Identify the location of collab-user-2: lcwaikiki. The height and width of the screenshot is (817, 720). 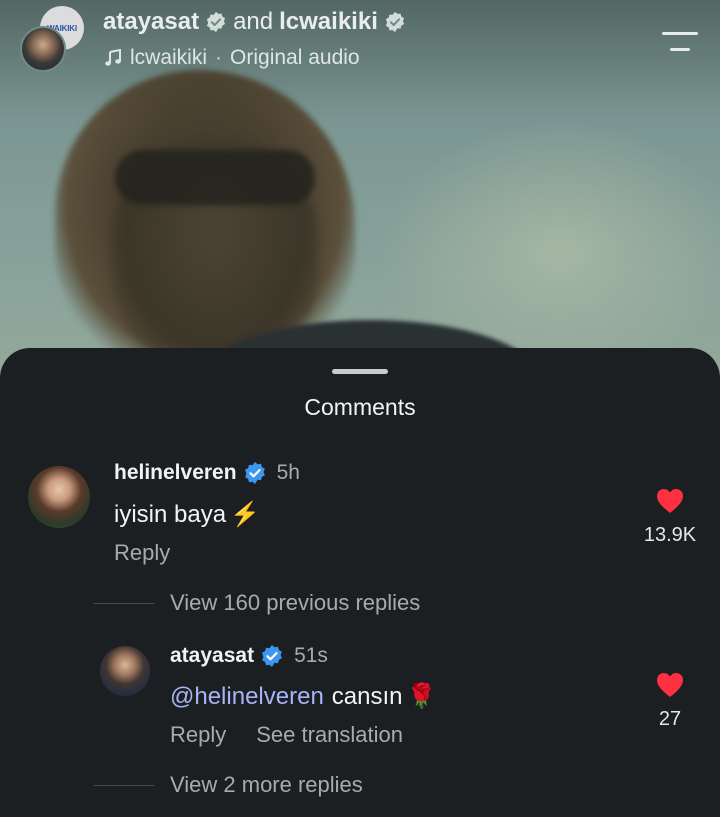
(328, 22).